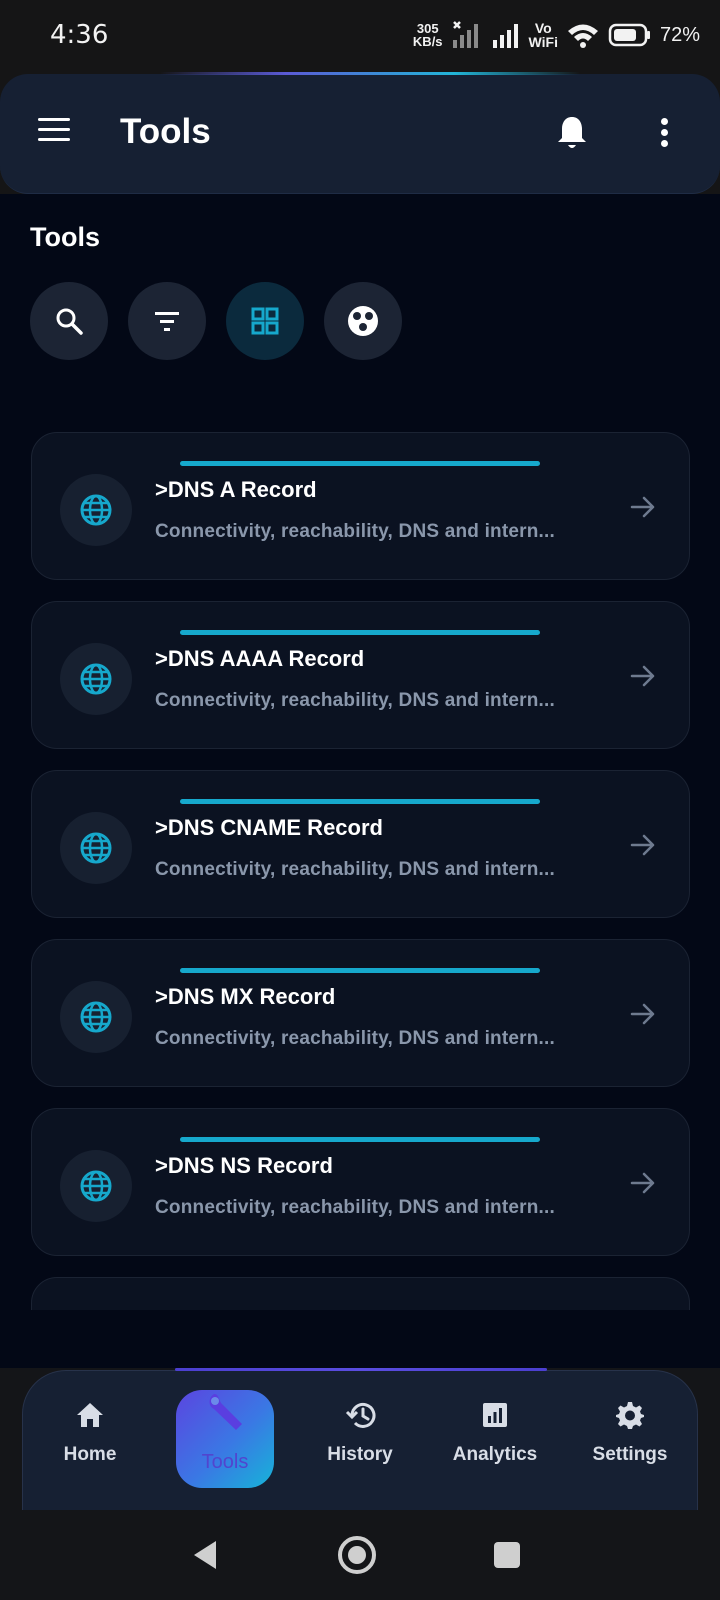  What do you see at coordinates (664, 135) in the screenshot?
I see `more-vert-icon` at bounding box center [664, 135].